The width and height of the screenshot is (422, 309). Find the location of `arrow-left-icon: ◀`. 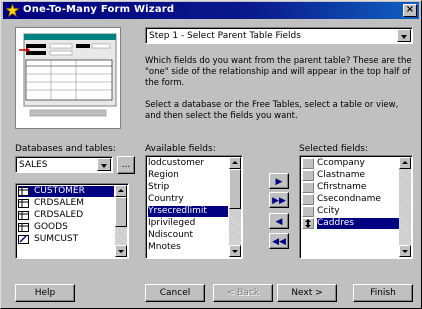

arrow-left-icon: ◀ is located at coordinates (279, 222).